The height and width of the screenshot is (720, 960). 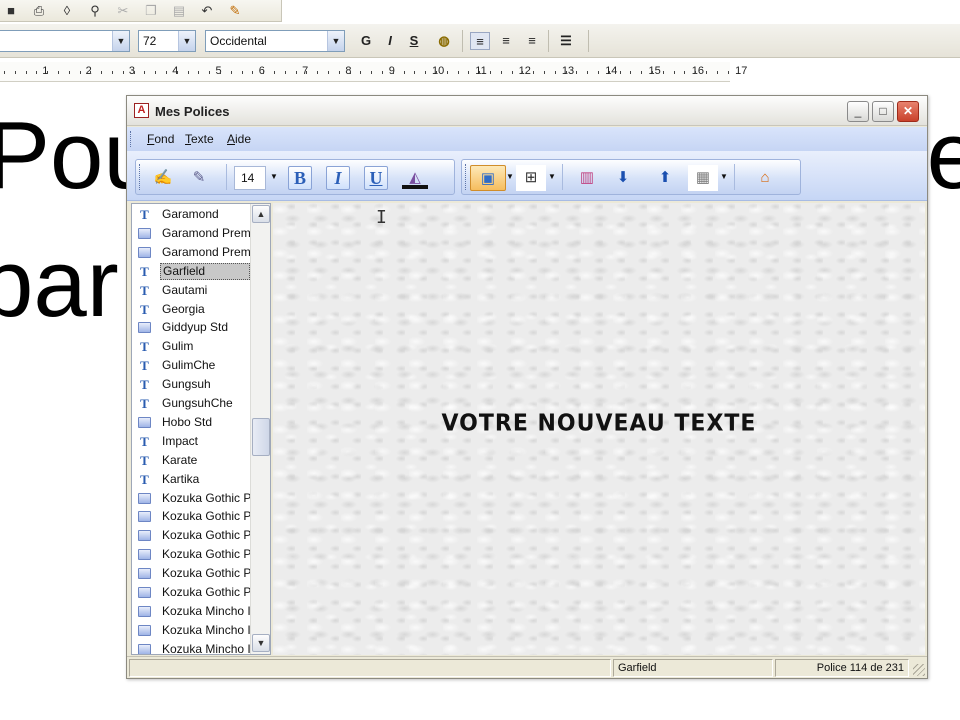 I want to click on import-down-icon: ⬇, so click(x=623, y=178).